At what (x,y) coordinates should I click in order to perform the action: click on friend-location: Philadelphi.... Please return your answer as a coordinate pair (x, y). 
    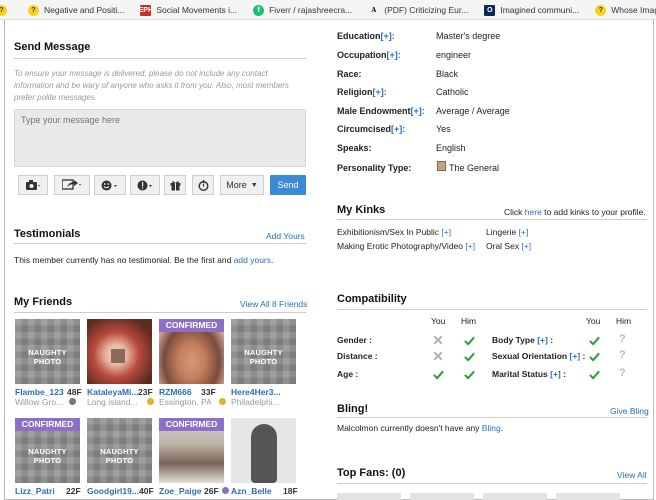
    Looking at the image, I should click on (255, 402).